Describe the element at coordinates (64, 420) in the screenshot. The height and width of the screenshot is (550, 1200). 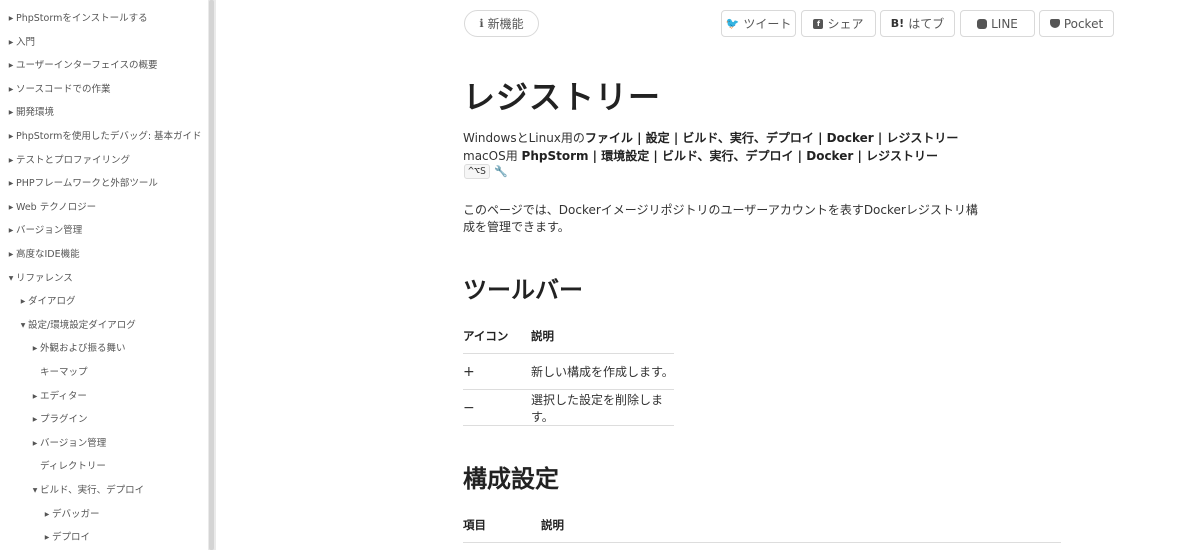
I see `sidebar-item-label: プラグイン` at that location.